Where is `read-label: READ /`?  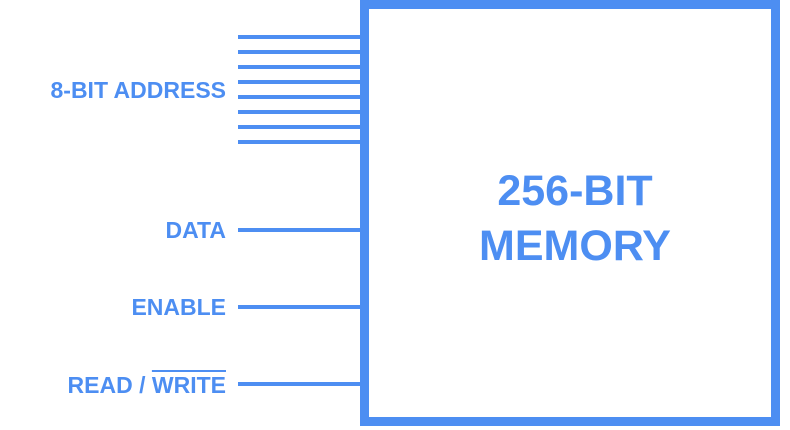
read-label: READ / is located at coordinates (109, 385).